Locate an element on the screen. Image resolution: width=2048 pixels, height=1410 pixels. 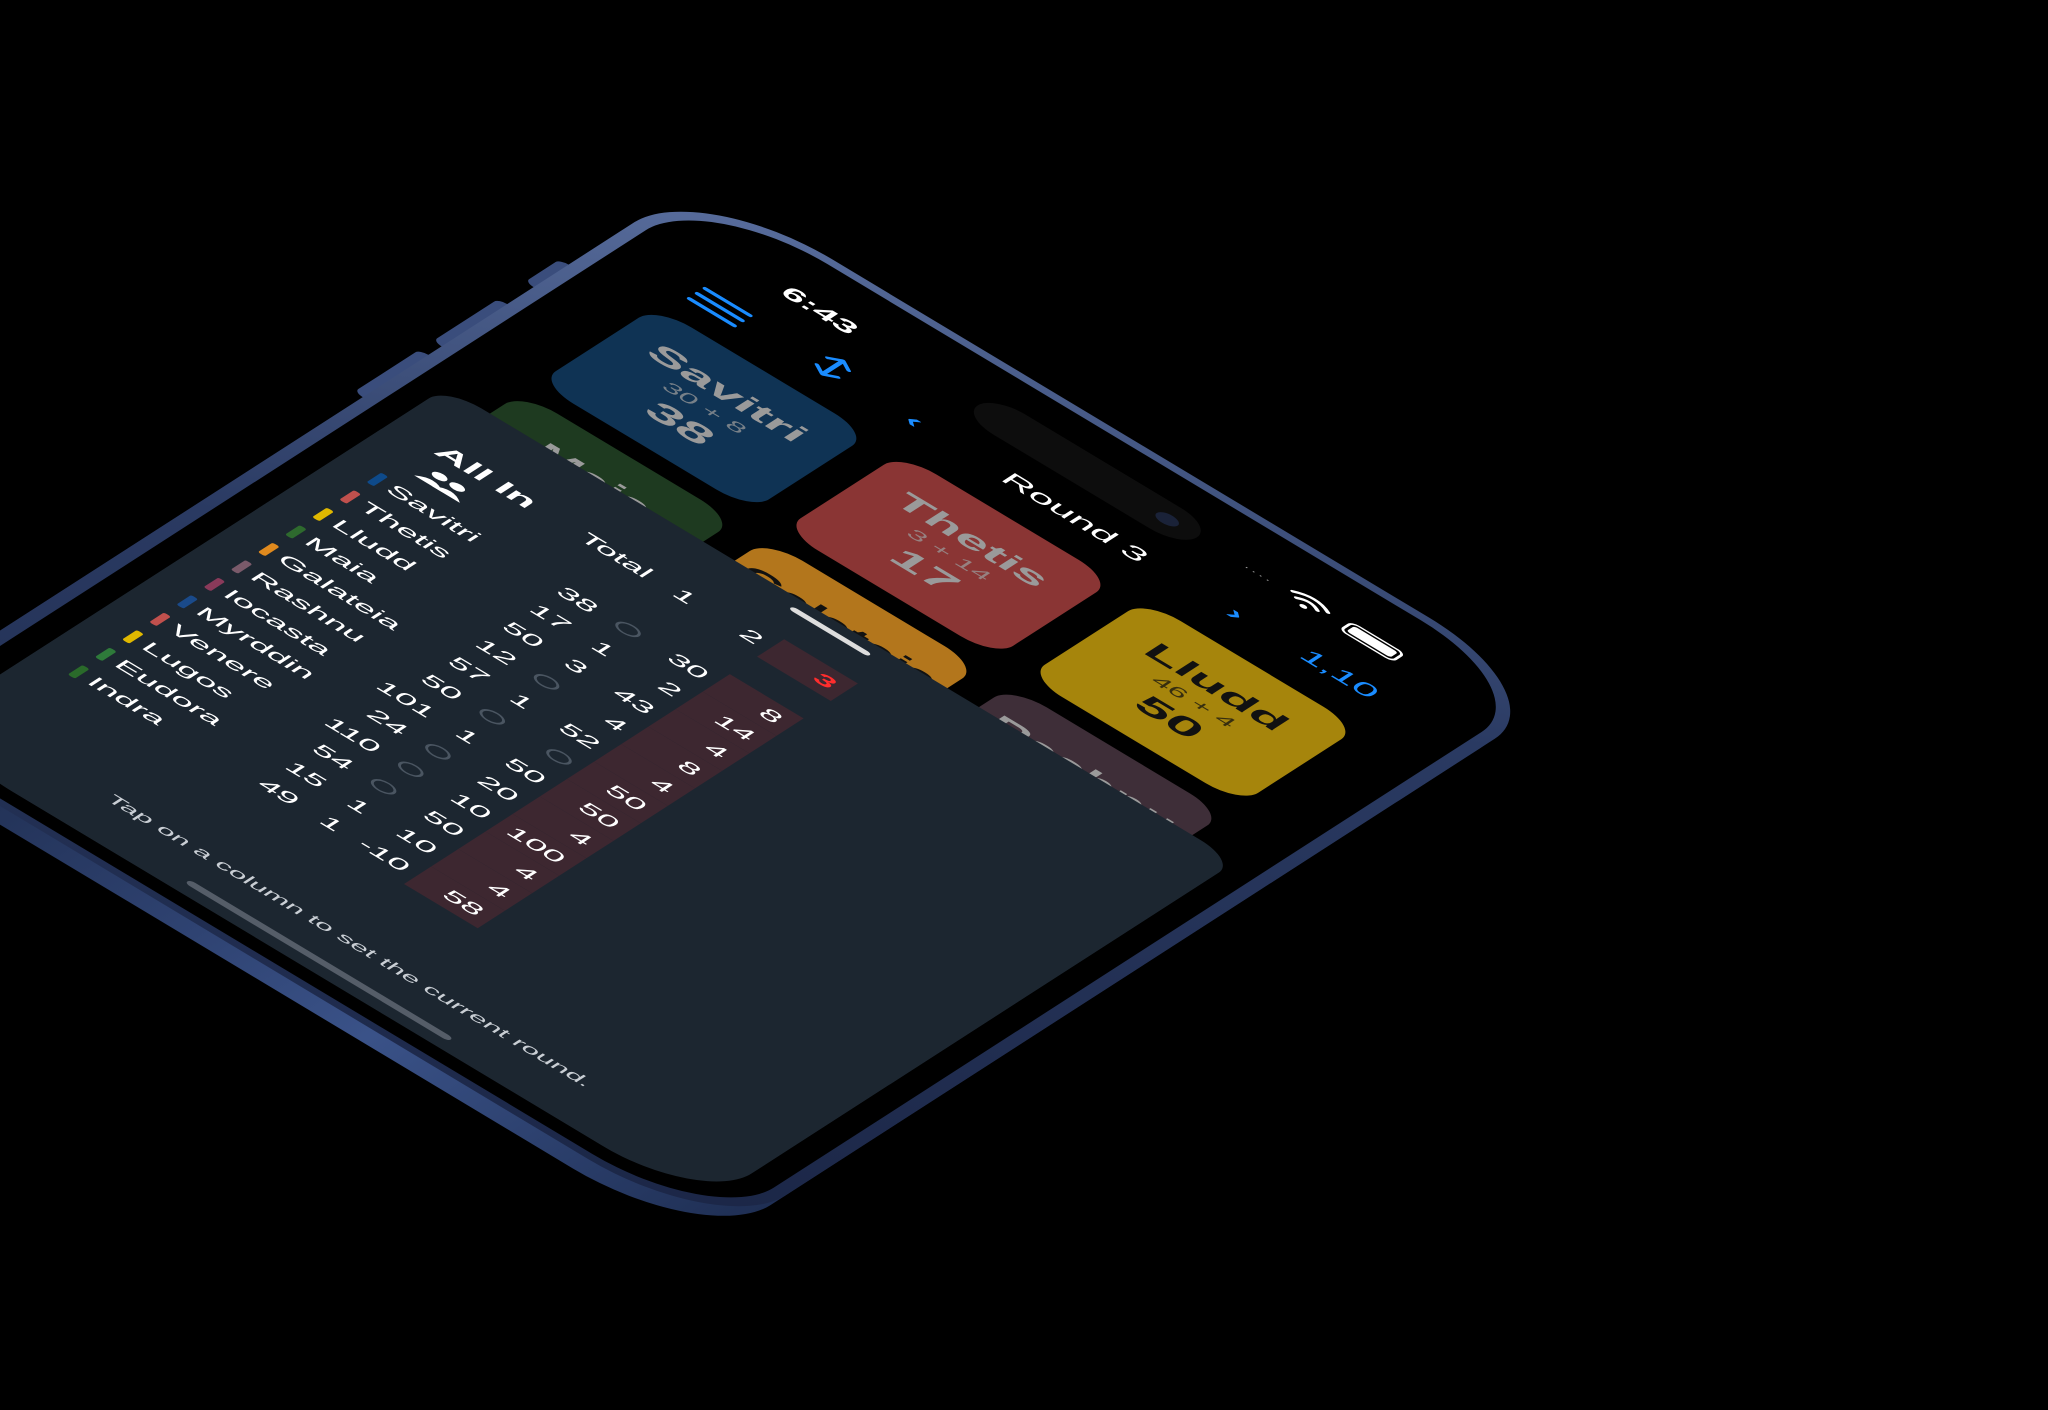
home-indicator is located at coordinates (319, 960).